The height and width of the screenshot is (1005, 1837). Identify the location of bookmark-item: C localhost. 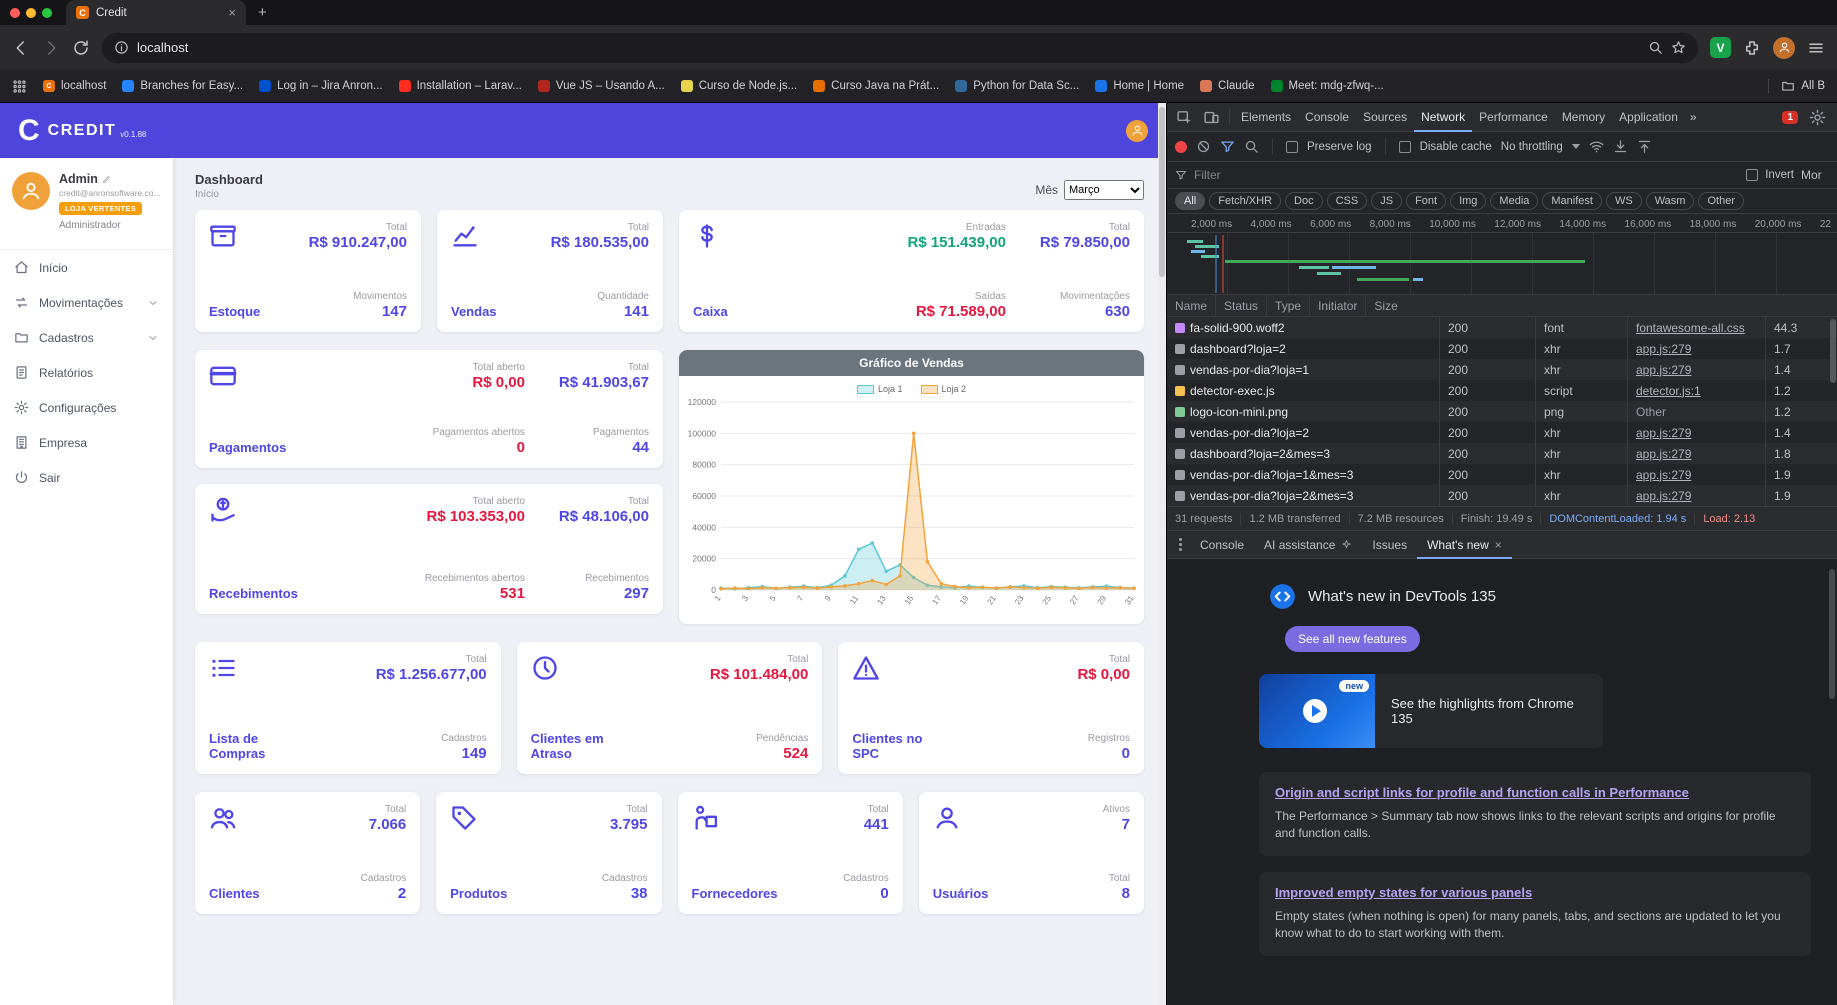
(74, 86).